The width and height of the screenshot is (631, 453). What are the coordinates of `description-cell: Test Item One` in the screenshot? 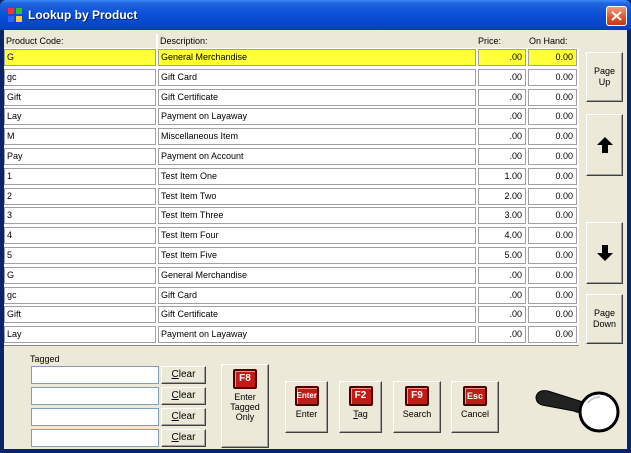 It's located at (317, 176).